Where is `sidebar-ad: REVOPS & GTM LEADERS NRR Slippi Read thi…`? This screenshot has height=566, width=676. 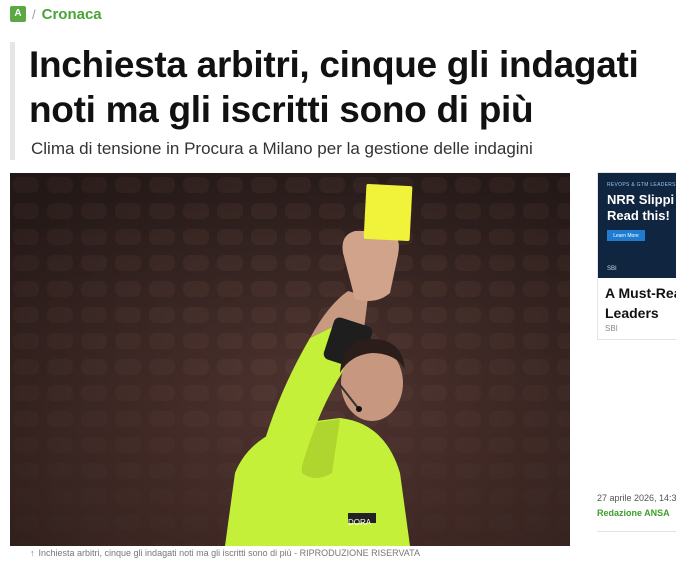 sidebar-ad: REVOPS & GTM LEADERS NRR Slippi Read thi… is located at coordinates (636, 256).